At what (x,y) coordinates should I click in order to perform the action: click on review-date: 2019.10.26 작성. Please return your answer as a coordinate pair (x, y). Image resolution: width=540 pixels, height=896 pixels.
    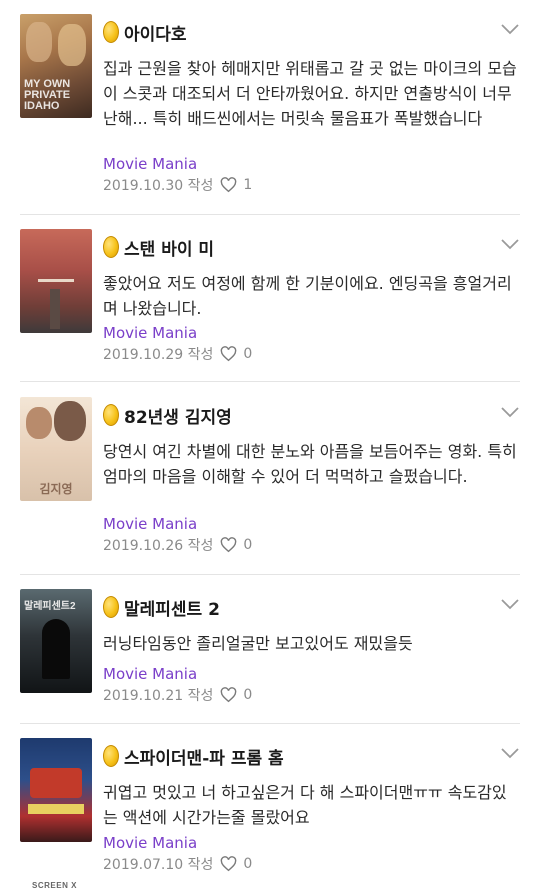
    Looking at the image, I should click on (158, 546).